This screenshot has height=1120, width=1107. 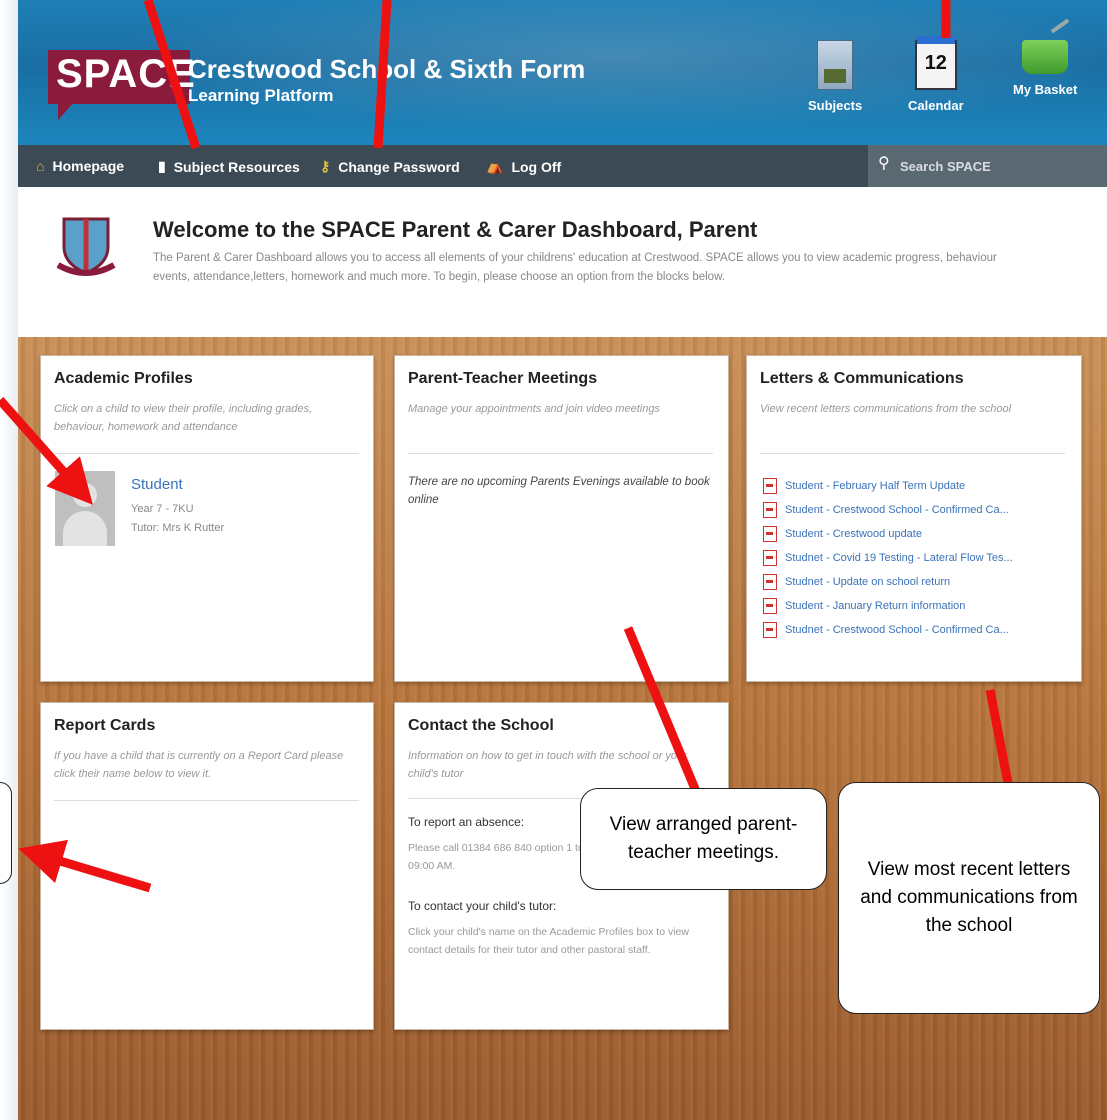 I want to click on arrow-report-cards, so click(x=85, y=866).